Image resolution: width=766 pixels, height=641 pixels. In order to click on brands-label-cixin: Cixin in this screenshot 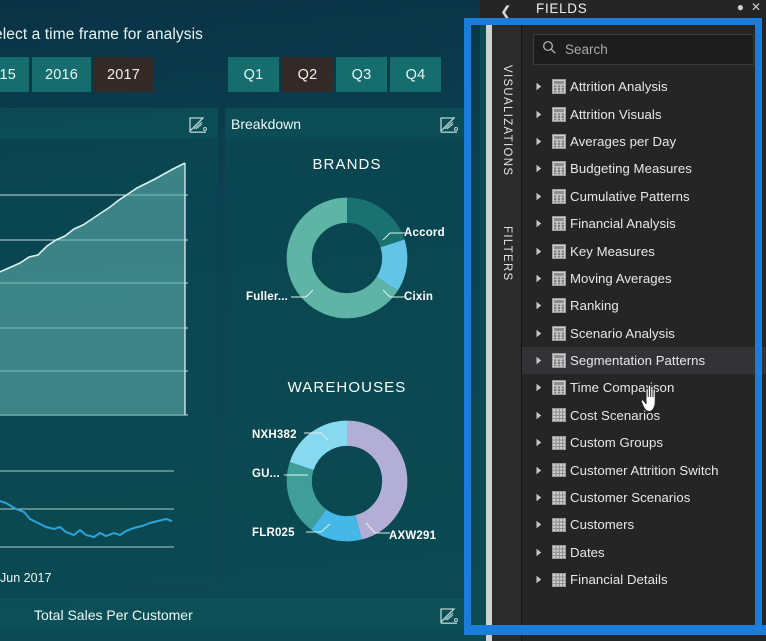, I will do `click(419, 297)`.